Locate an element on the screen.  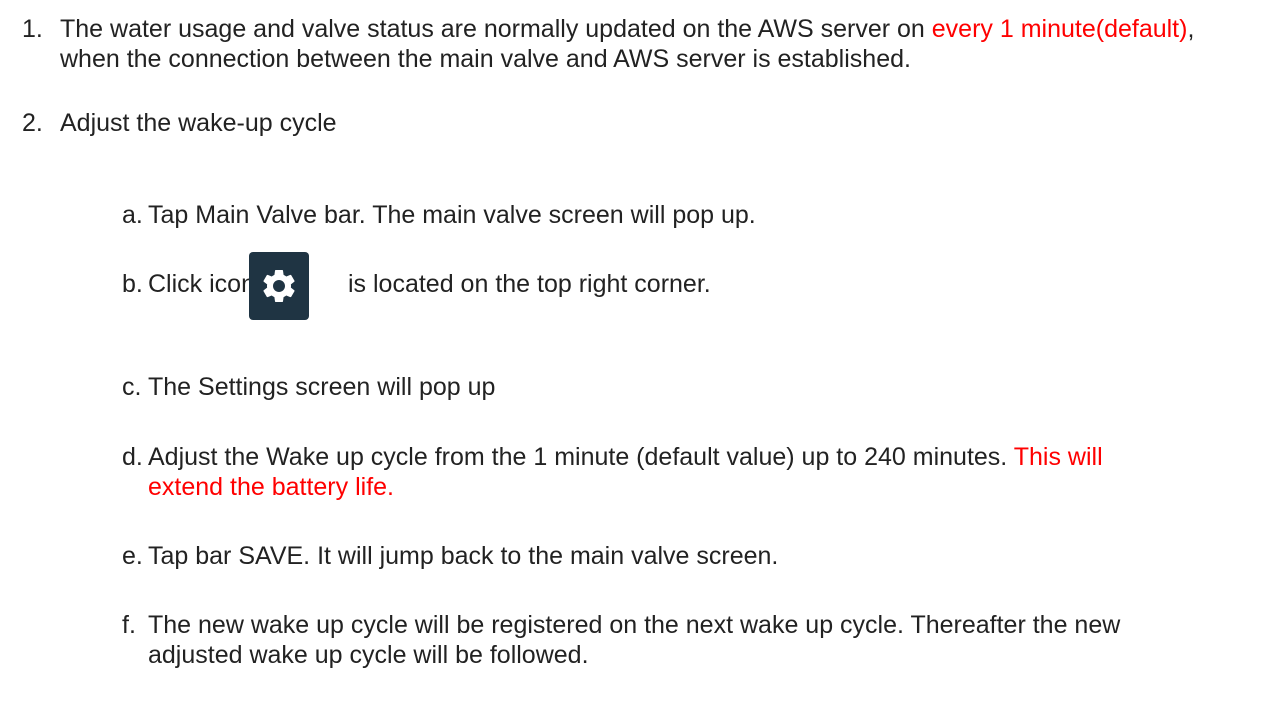
sub-letter: a. is located at coordinates (132, 215).